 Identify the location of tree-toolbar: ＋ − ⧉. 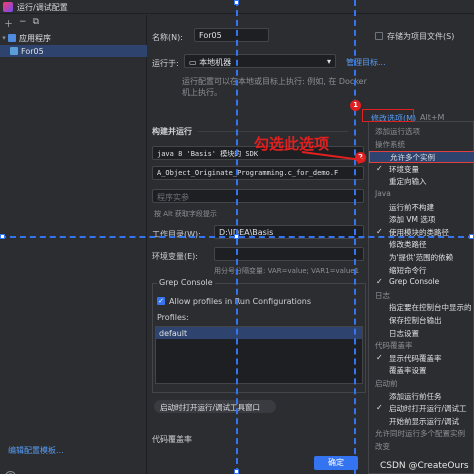
(21, 23).